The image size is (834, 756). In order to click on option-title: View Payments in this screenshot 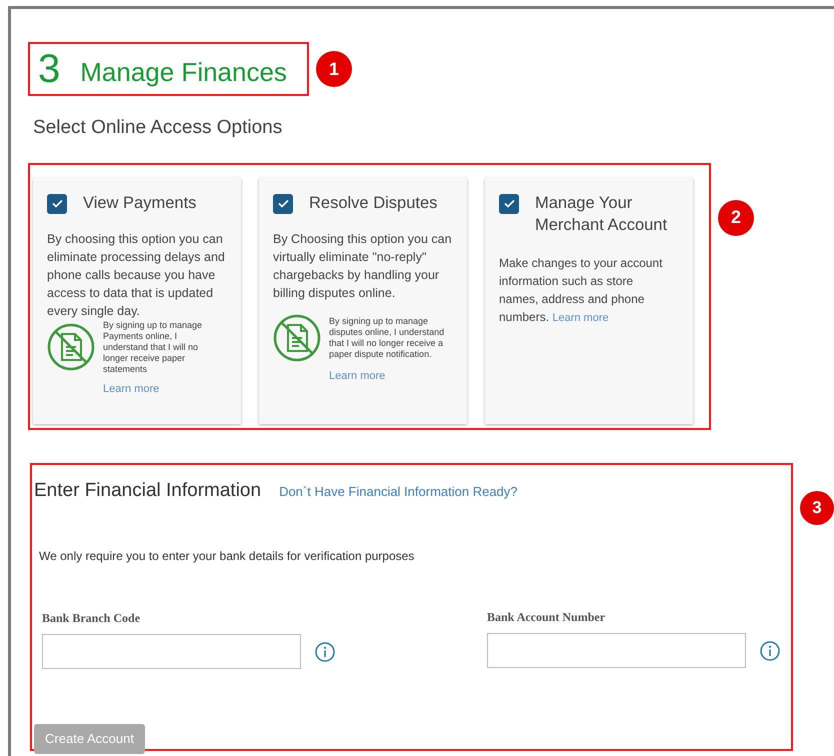, I will do `click(139, 203)`.